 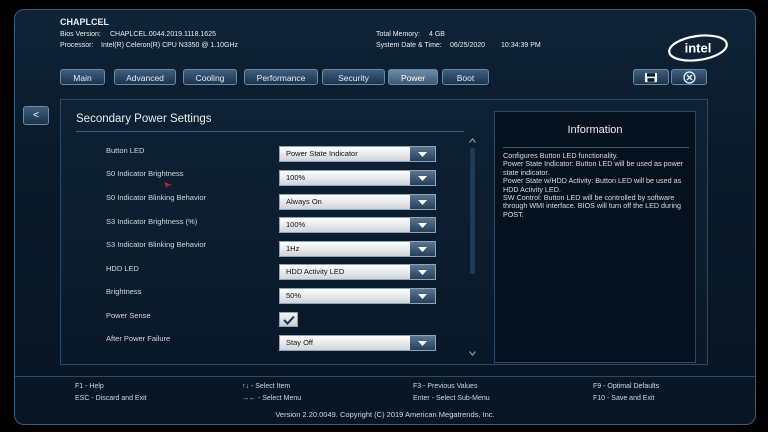 What do you see at coordinates (152, 221) in the screenshot?
I see `setting-label-s3-brightness: S3 Indicator Brightness (%)` at bounding box center [152, 221].